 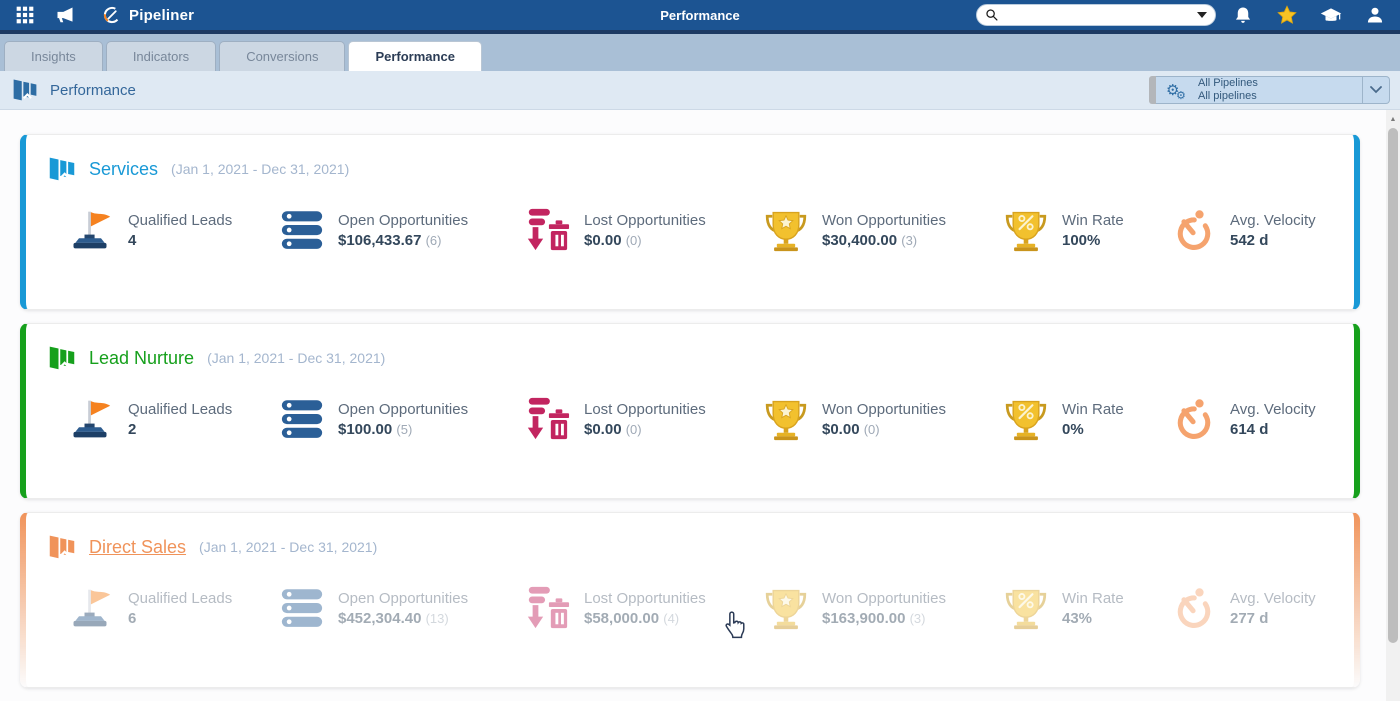 I want to click on breadcrumb-label: Performance, so click(x=93, y=90).